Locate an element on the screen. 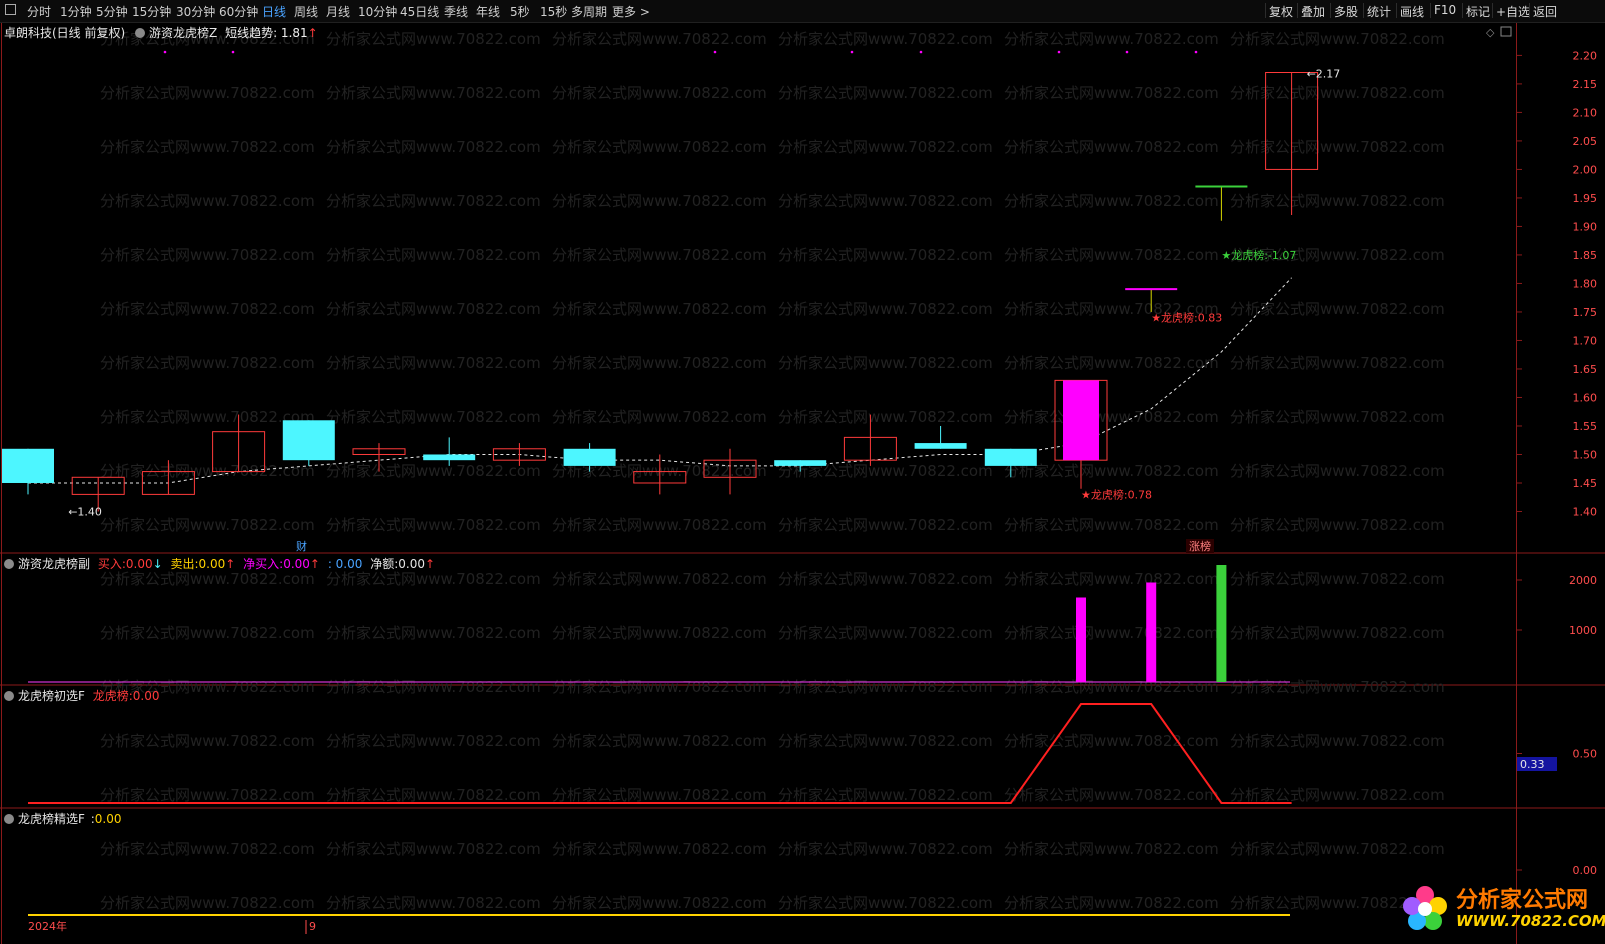 Image resolution: width=1605 pixels, height=944 pixels. low-marker-label: ←1.40 is located at coordinates (85, 511).